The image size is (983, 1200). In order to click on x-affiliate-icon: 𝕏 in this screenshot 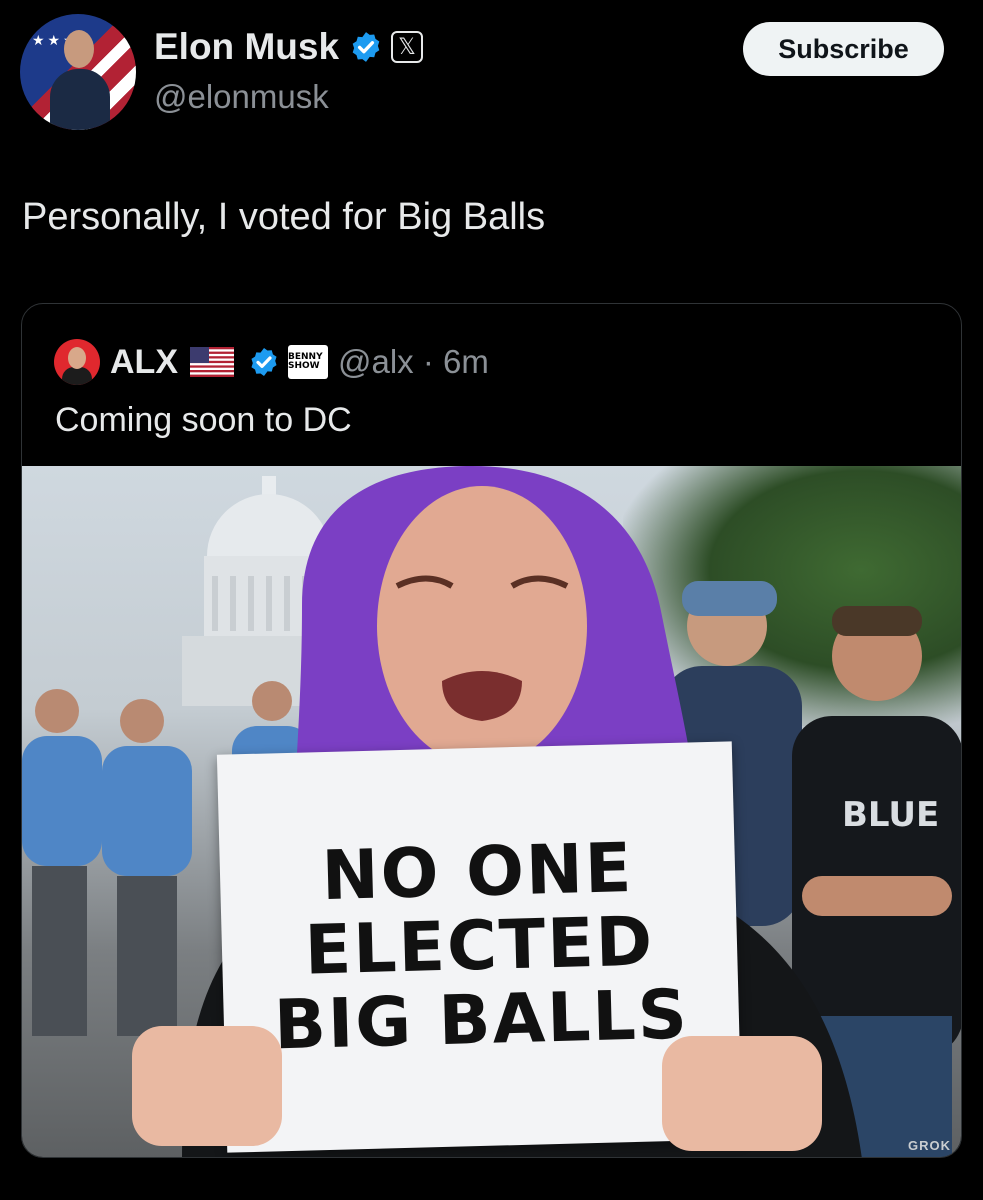, I will do `click(407, 47)`.